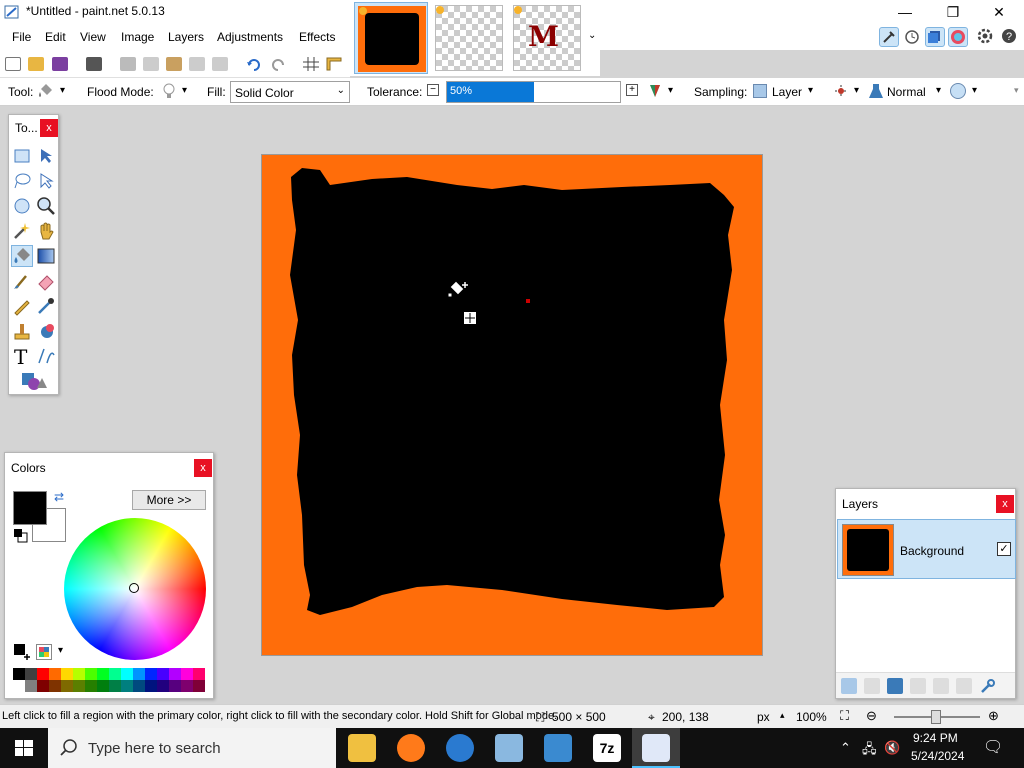 The height and width of the screenshot is (768, 1024). I want to click on paintbrush-icon, so click(22, 281).